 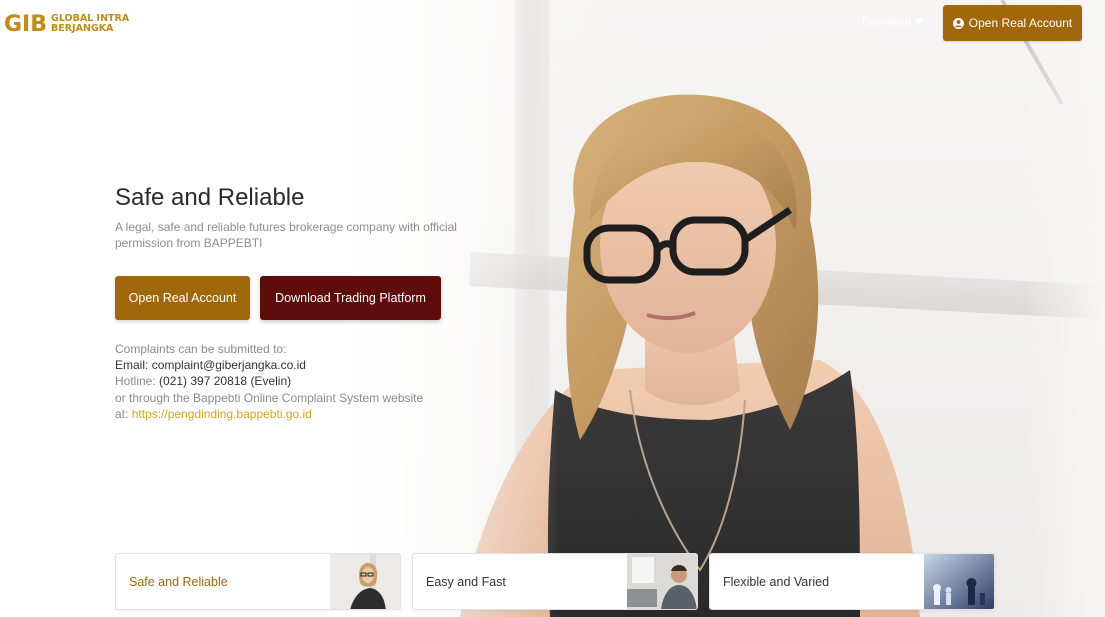 I want to click on at-label: at:, so click(x=122, y=413).